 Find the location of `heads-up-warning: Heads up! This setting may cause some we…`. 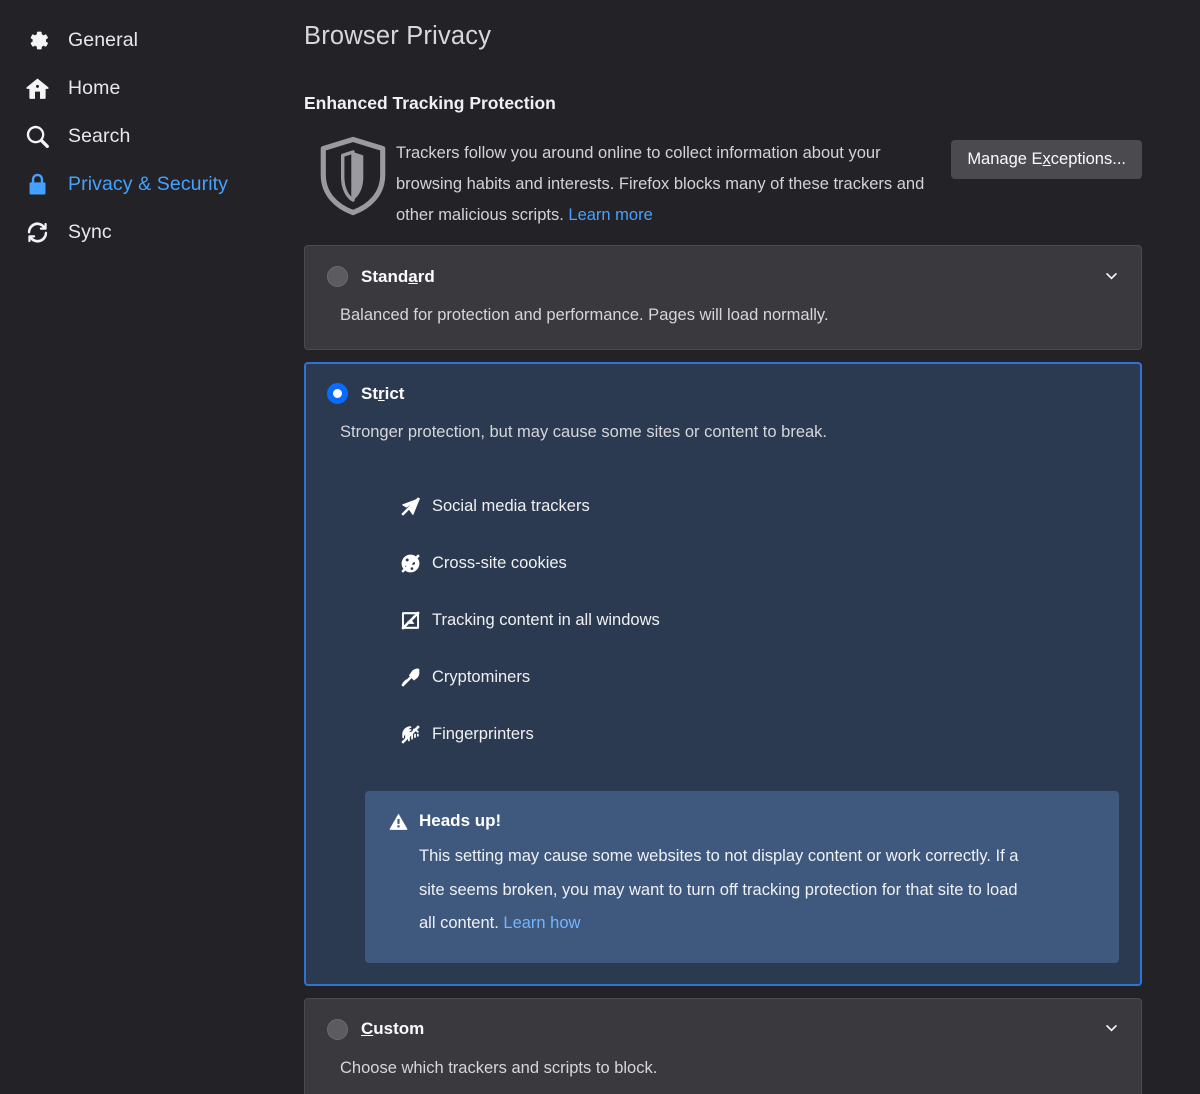

heads-up-warning: Heads up! This setting may cause some we… is located at coordinates (742, 877).